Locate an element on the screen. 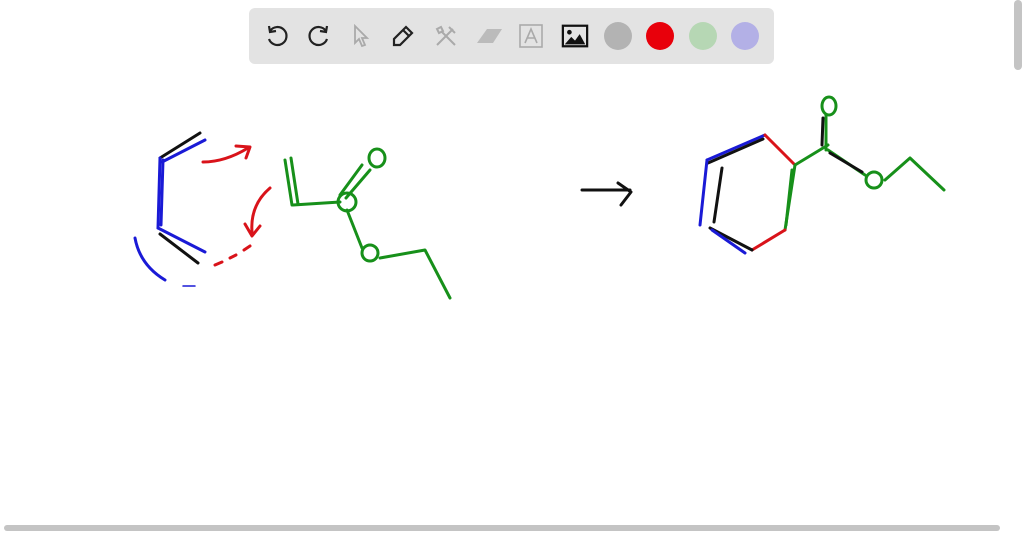 This screenshot has height=534, width=1024. text-icon is located at coordinates (531, 36).